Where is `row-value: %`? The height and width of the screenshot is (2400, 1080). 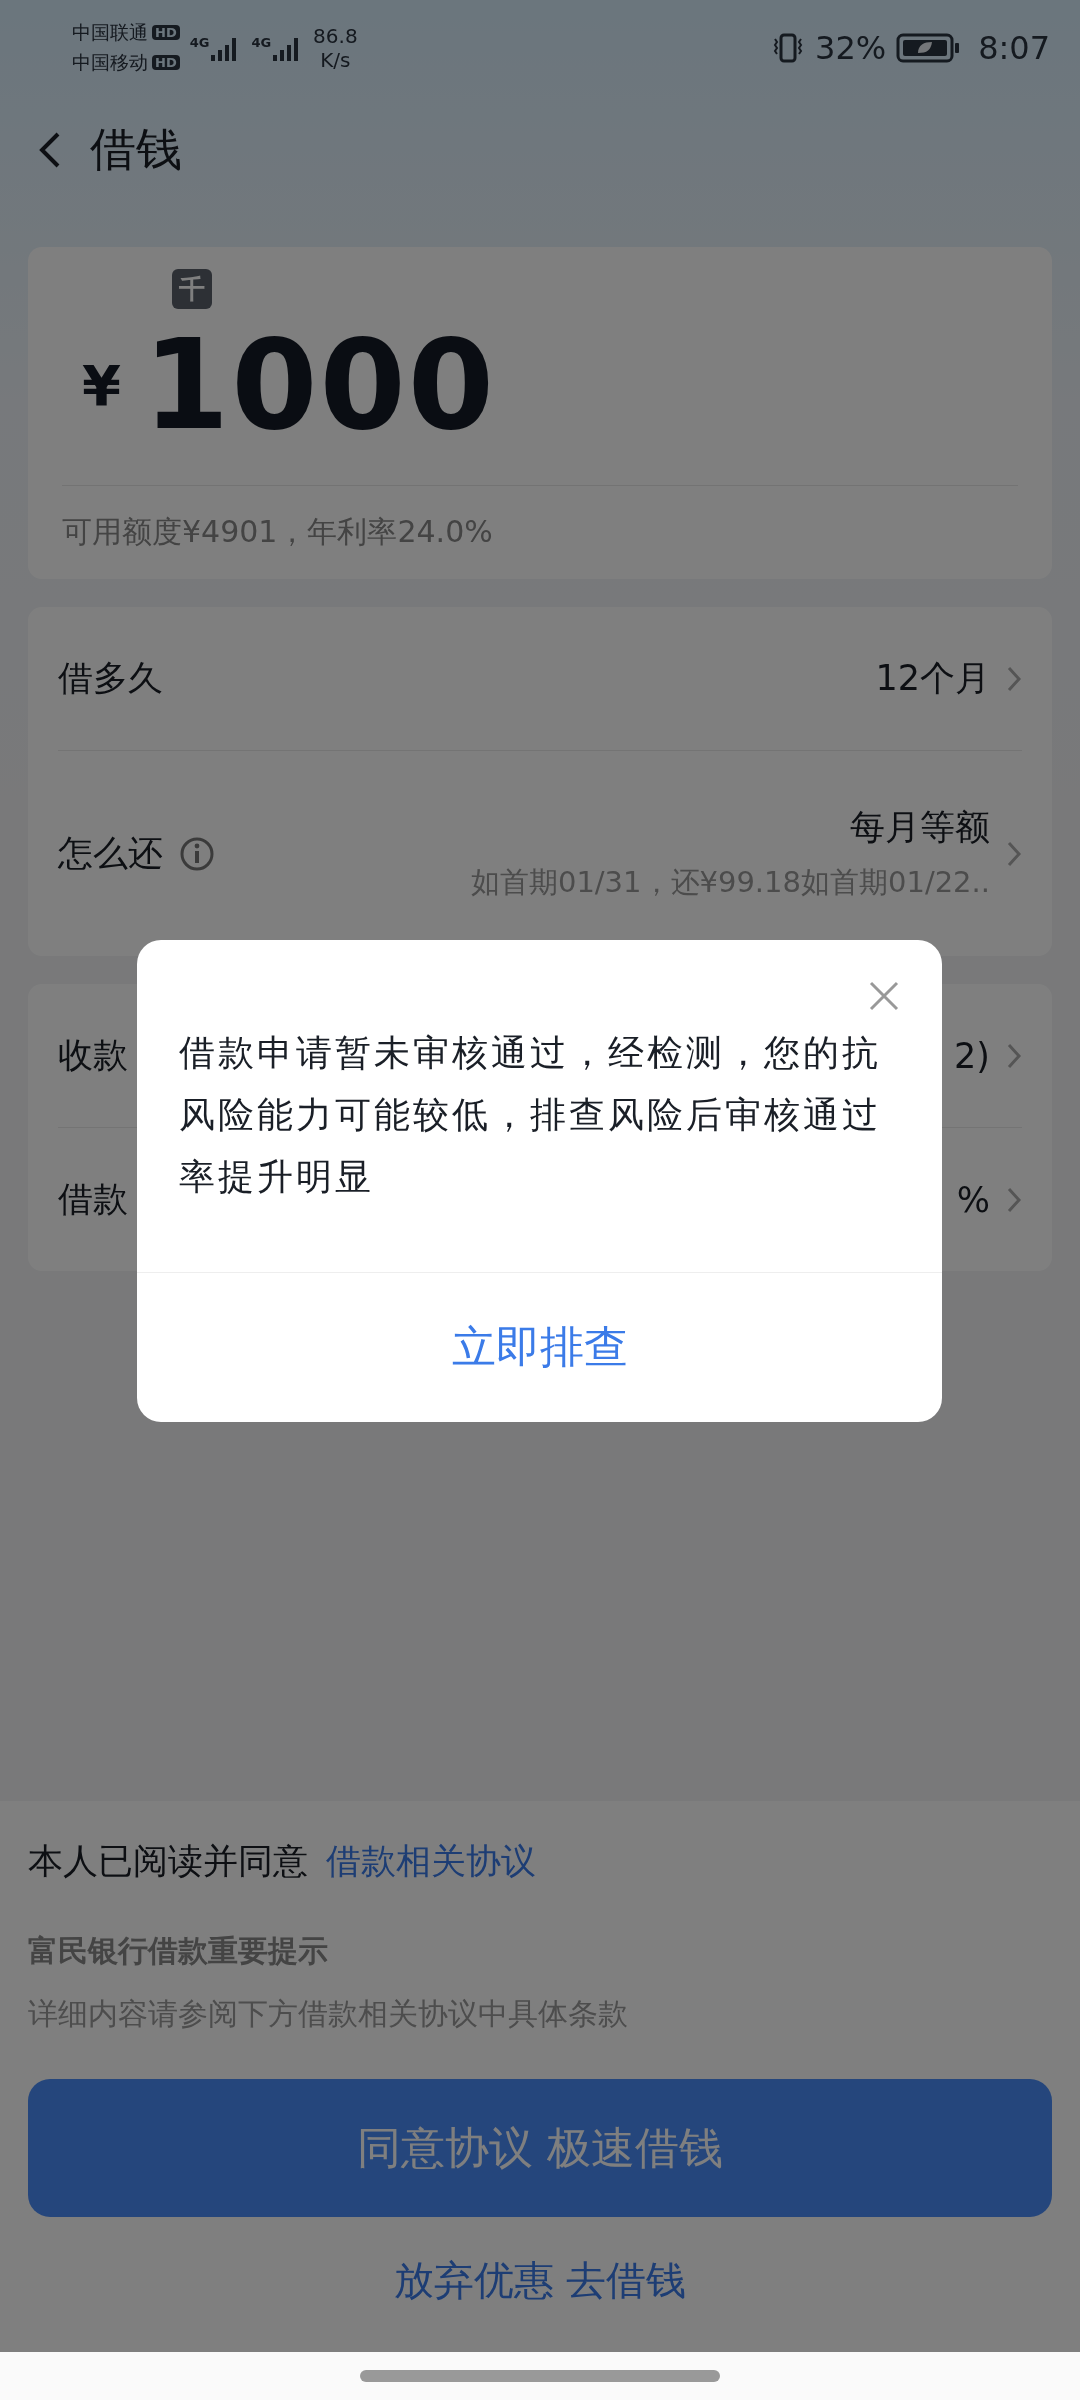 row-value: % is located at coordinates (973, 1199).